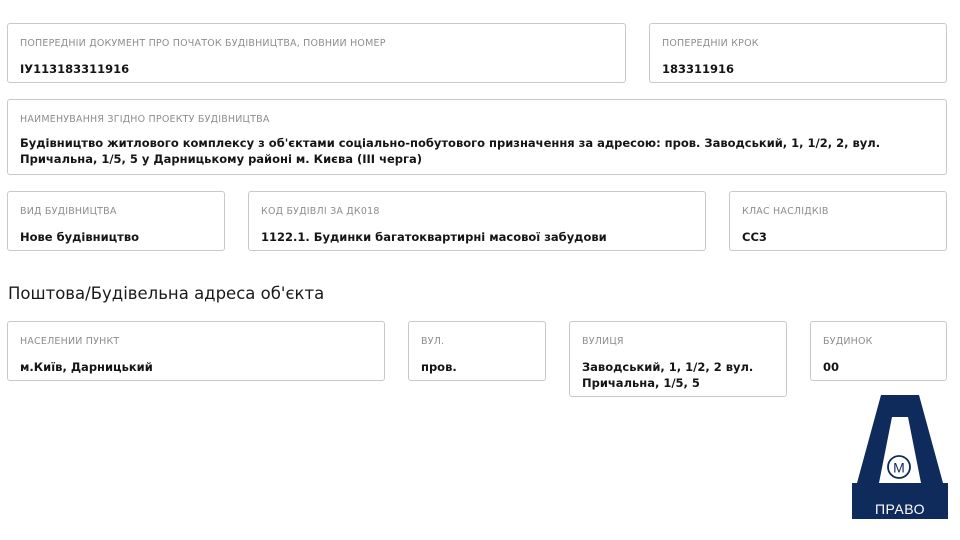 The width and height of the screenshot is (960, 540). I want to click on locality-value: м.Київ, Дарницький, so click(86, 367).